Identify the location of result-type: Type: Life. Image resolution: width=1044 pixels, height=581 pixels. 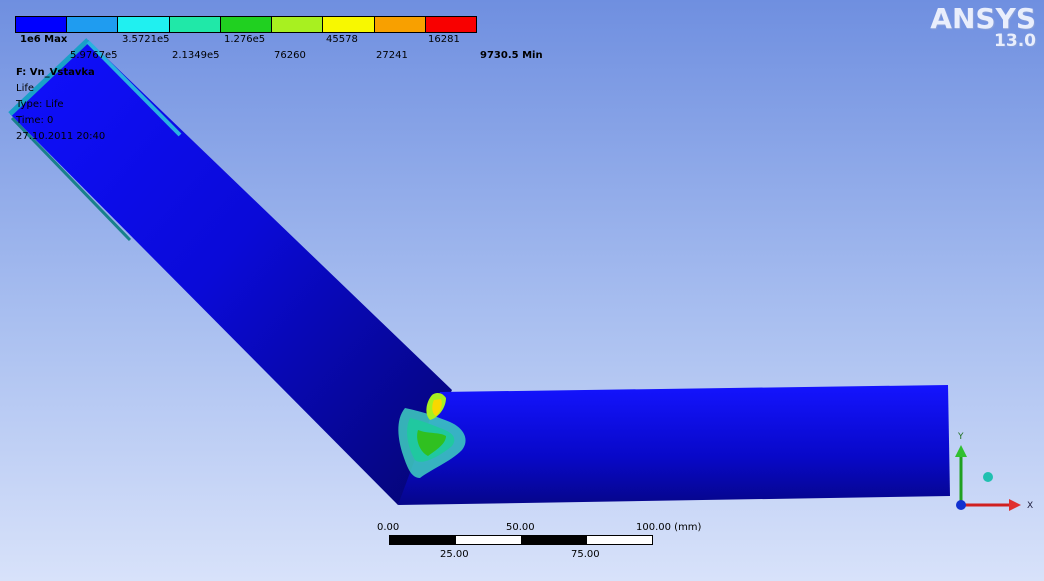
(40, 104).